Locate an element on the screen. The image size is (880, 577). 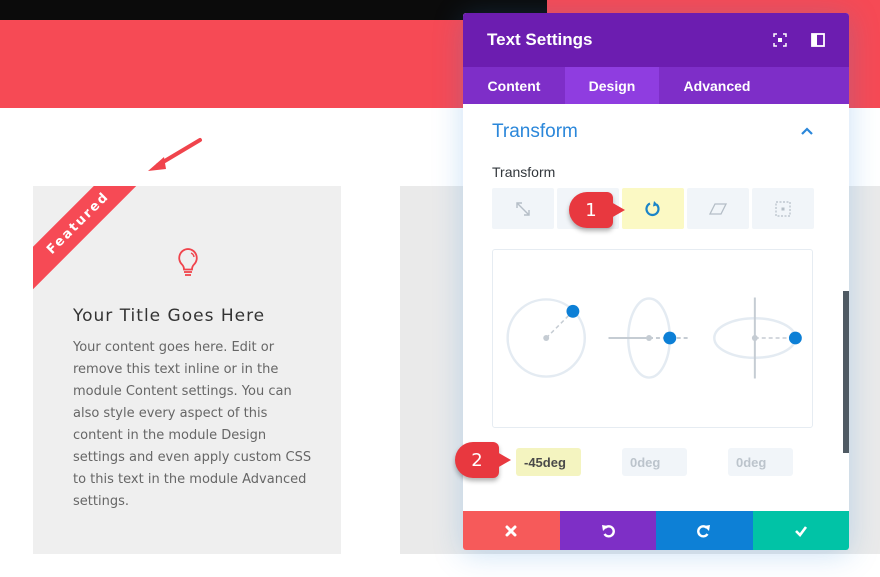
lightbulb-icon is located at coordinates (188, 262).